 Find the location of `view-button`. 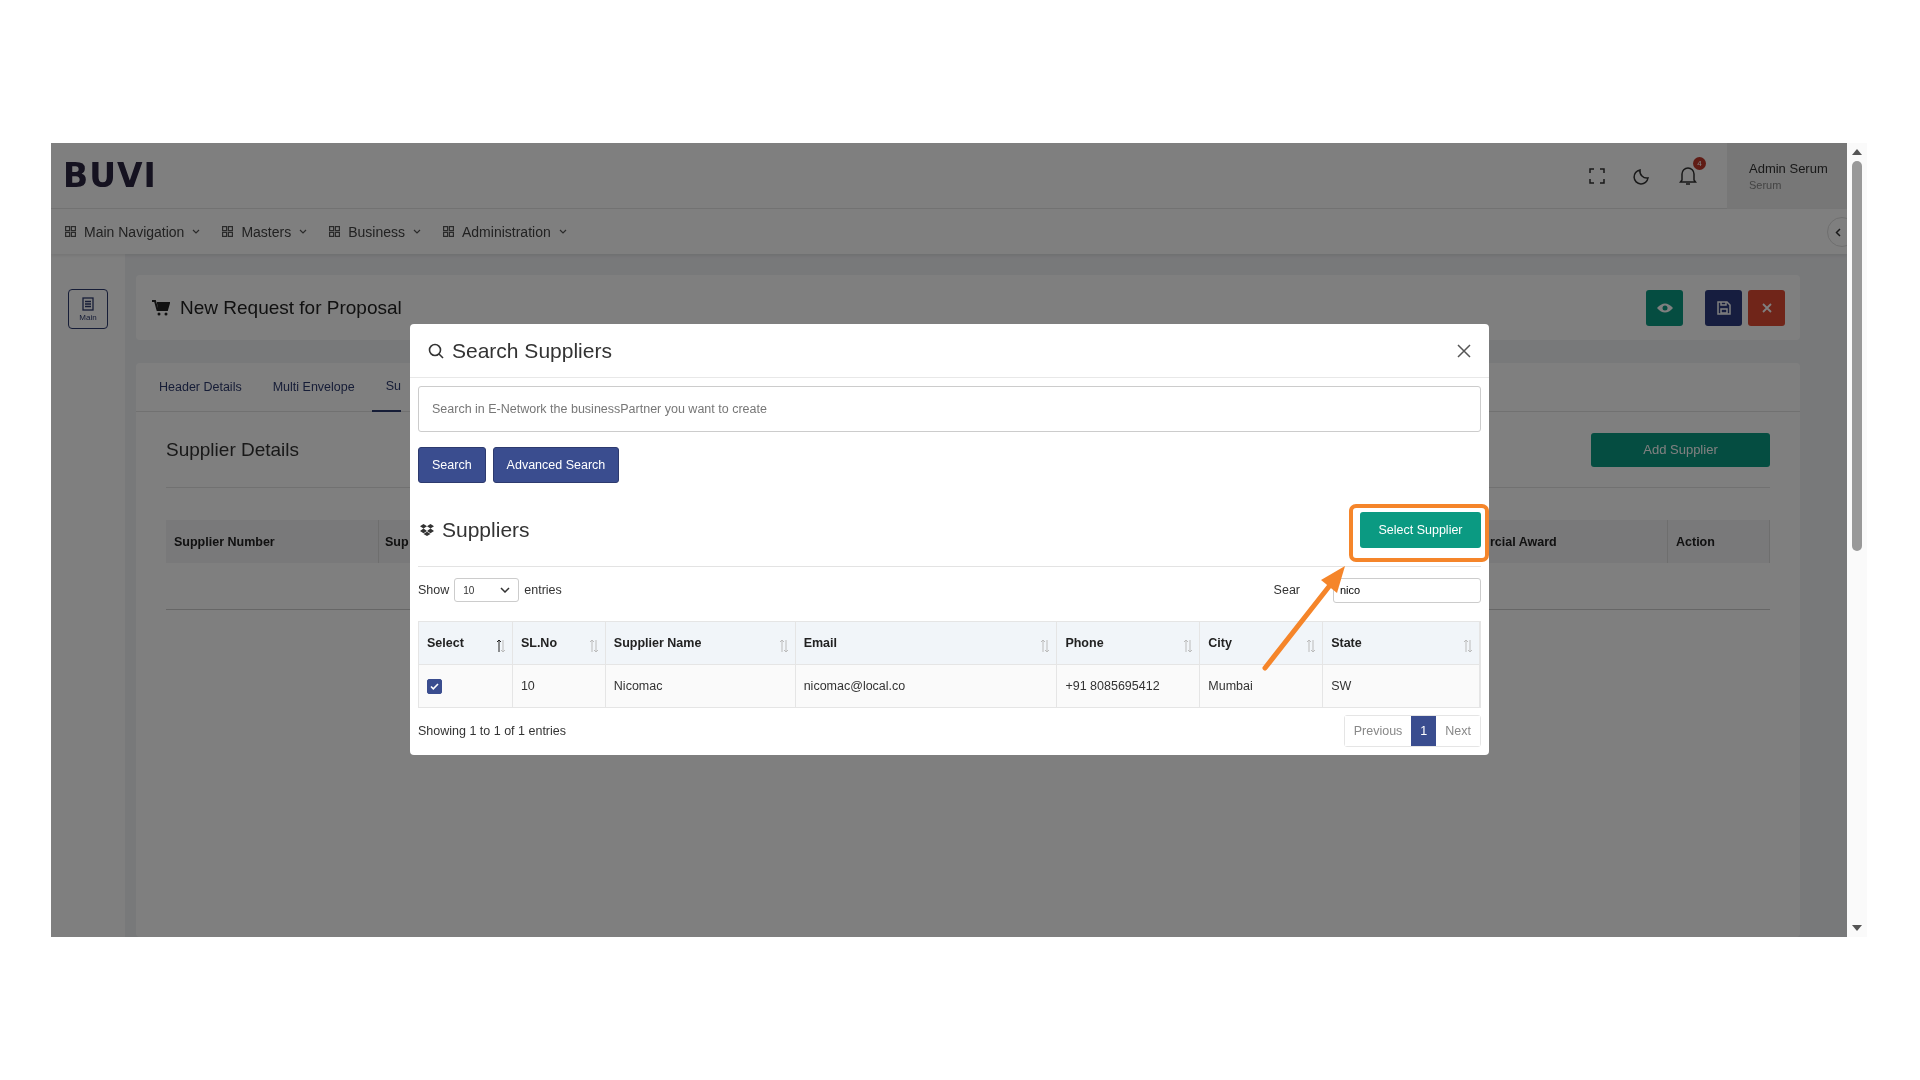

view-button is located at coordinates (1664, 307).